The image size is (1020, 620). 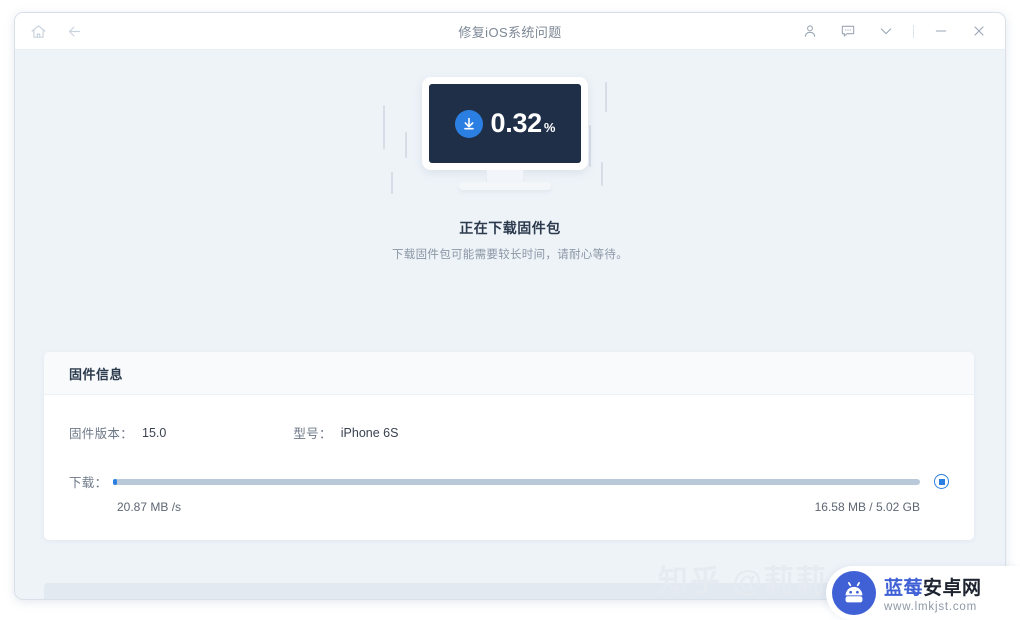 I want to click on title-bar-right-actions, so click(x=902, y=31).